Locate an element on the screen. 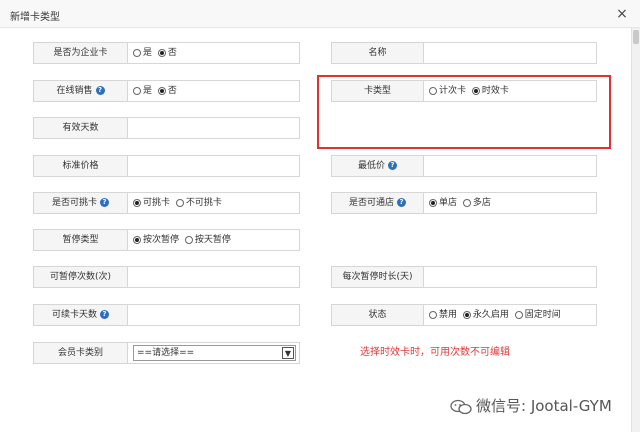 This screenshot has width=640, height=432. min-price-input is located at coordinates (510, 166).